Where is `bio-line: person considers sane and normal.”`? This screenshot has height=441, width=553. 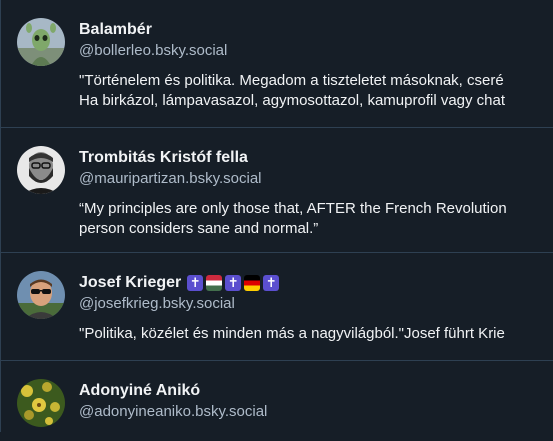 bio-line: person considers sane and normal.” is located at coordinates (199, 228).